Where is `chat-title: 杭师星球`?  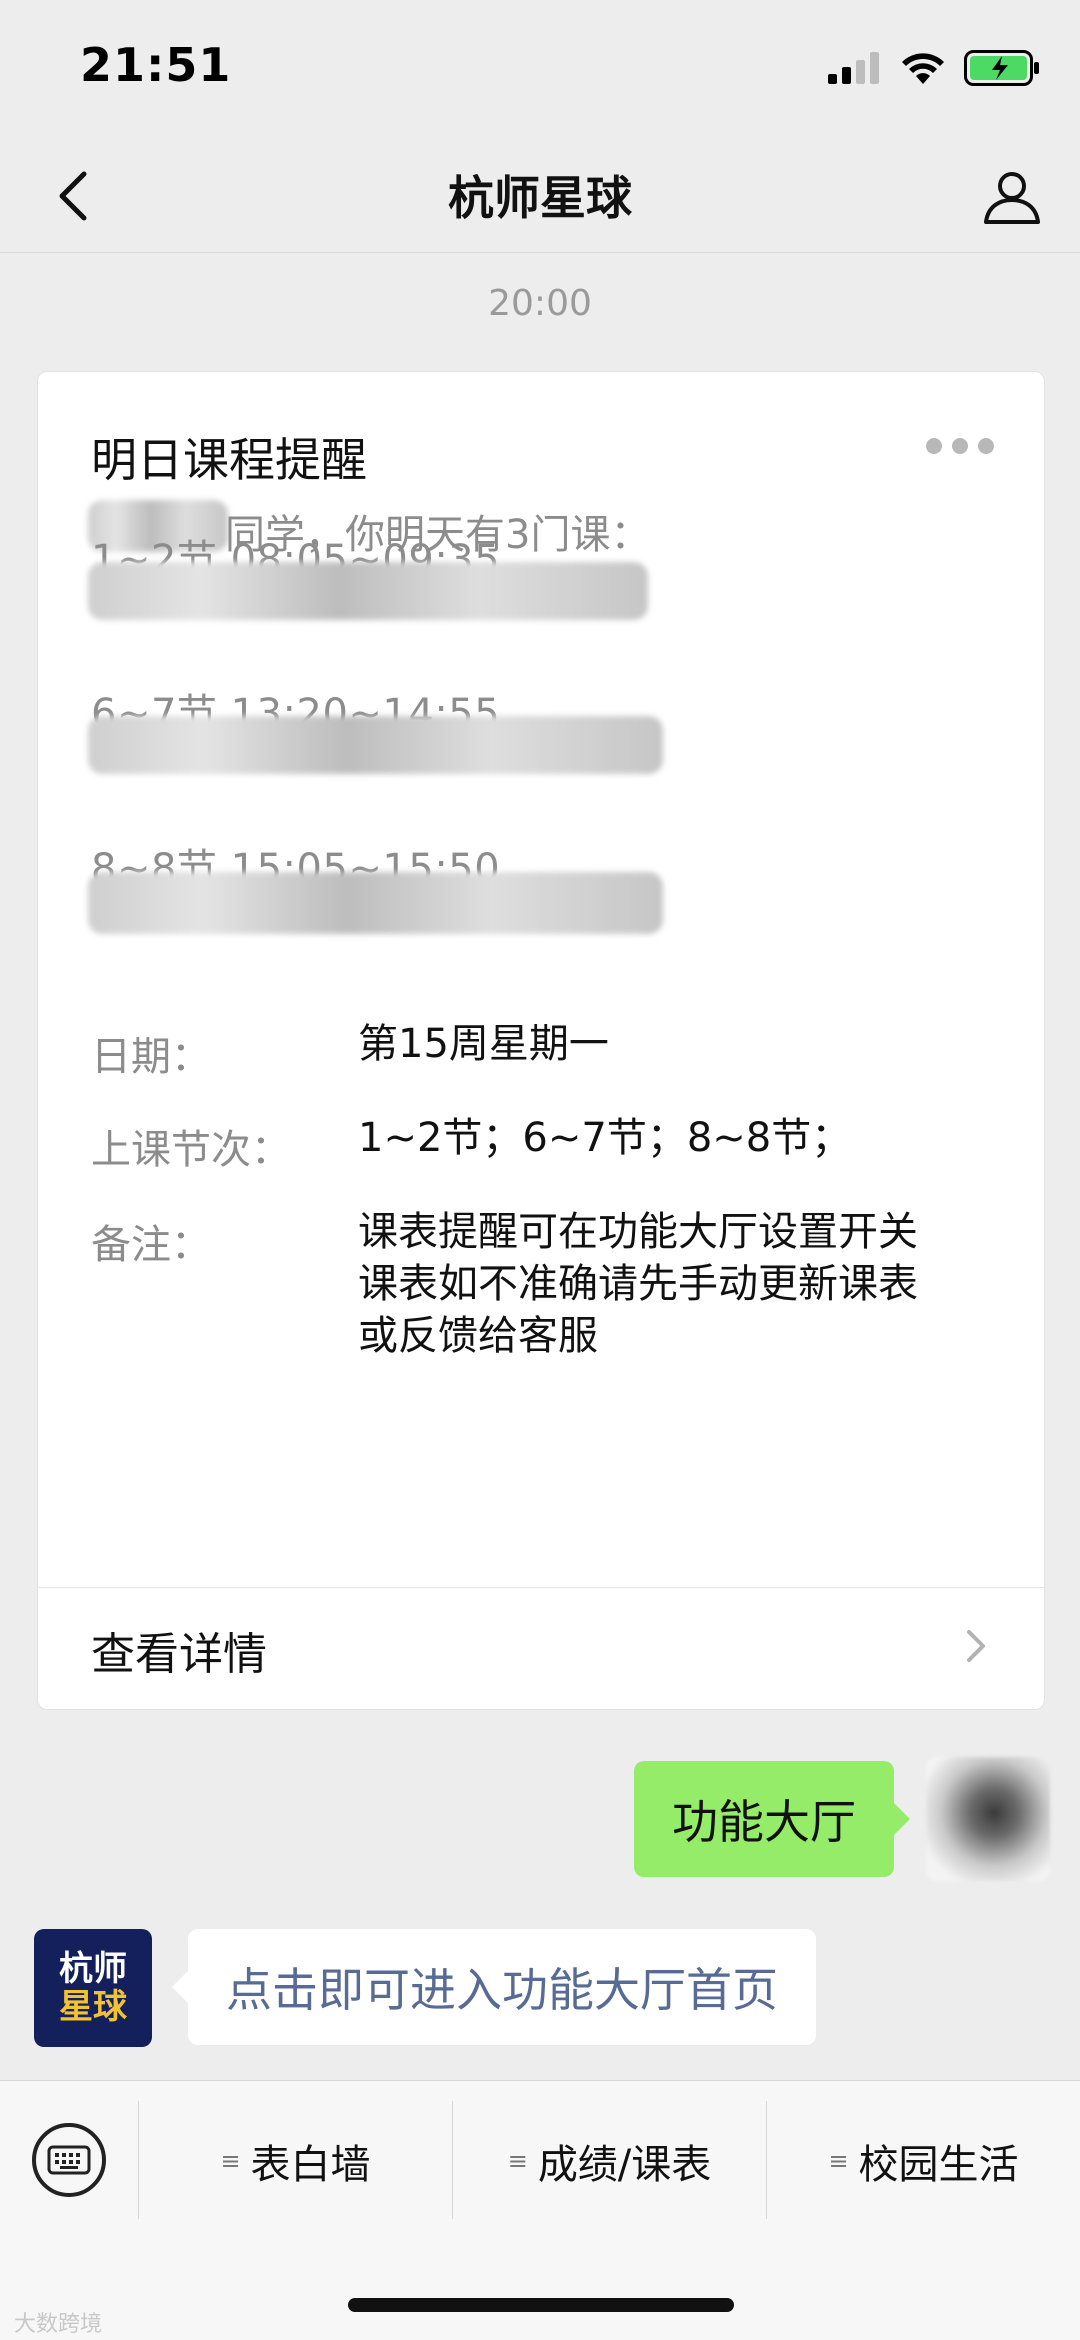 chat-title: 杭师星球 is located at coordinates (540, 198).